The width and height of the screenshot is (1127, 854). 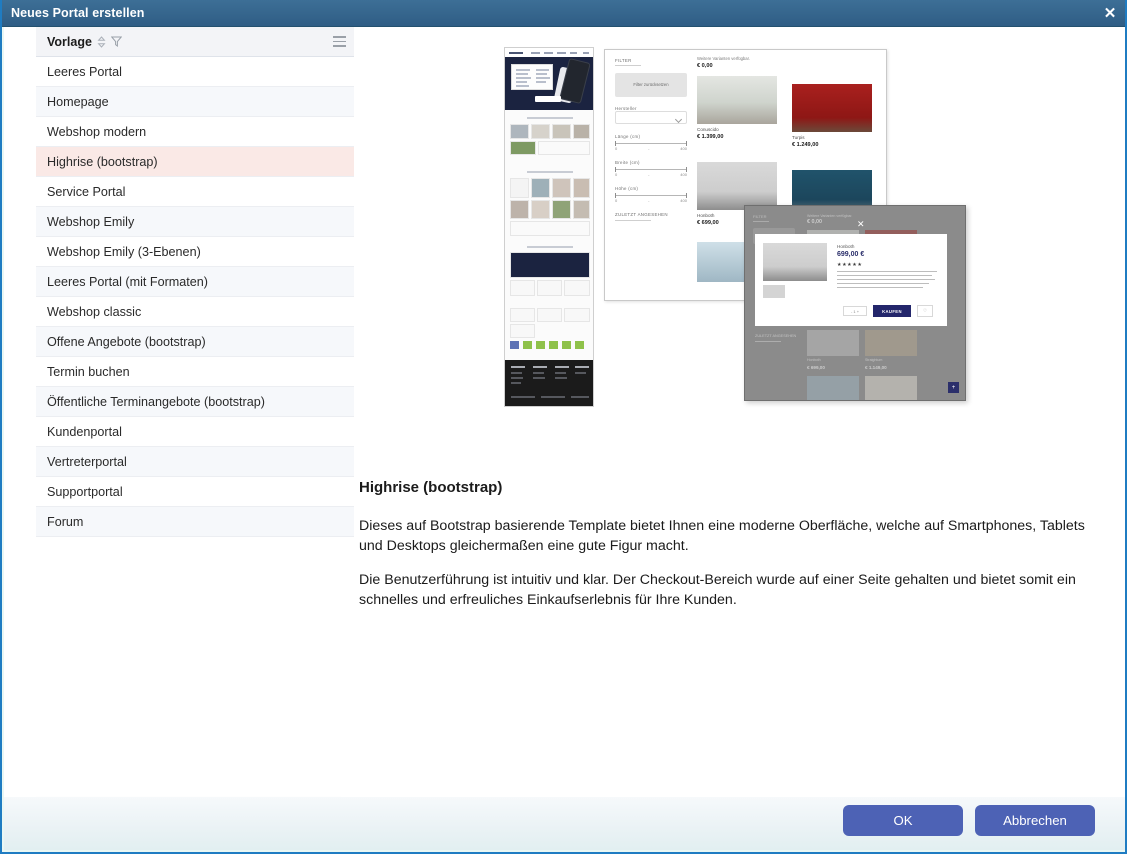 What do you see at coordinates (649, 200) in the screenshot?
I see `preview-height-dash: -` at bounding box center [649, 200].